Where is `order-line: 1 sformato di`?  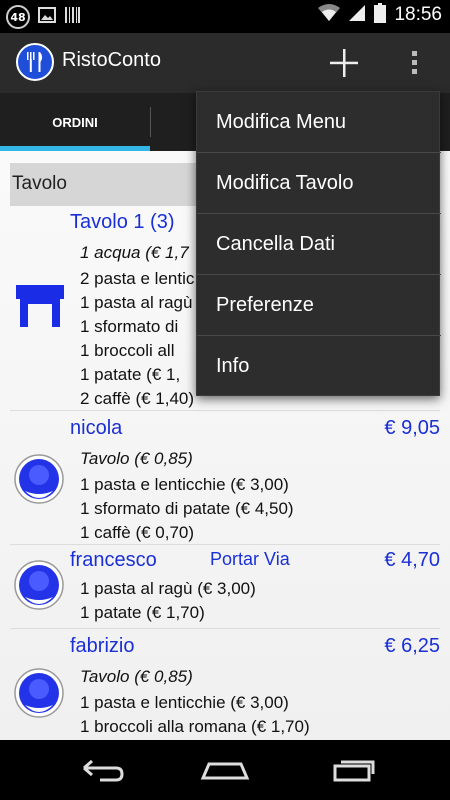
order-line: 1 sformato di is located at coordinates (129, 326).